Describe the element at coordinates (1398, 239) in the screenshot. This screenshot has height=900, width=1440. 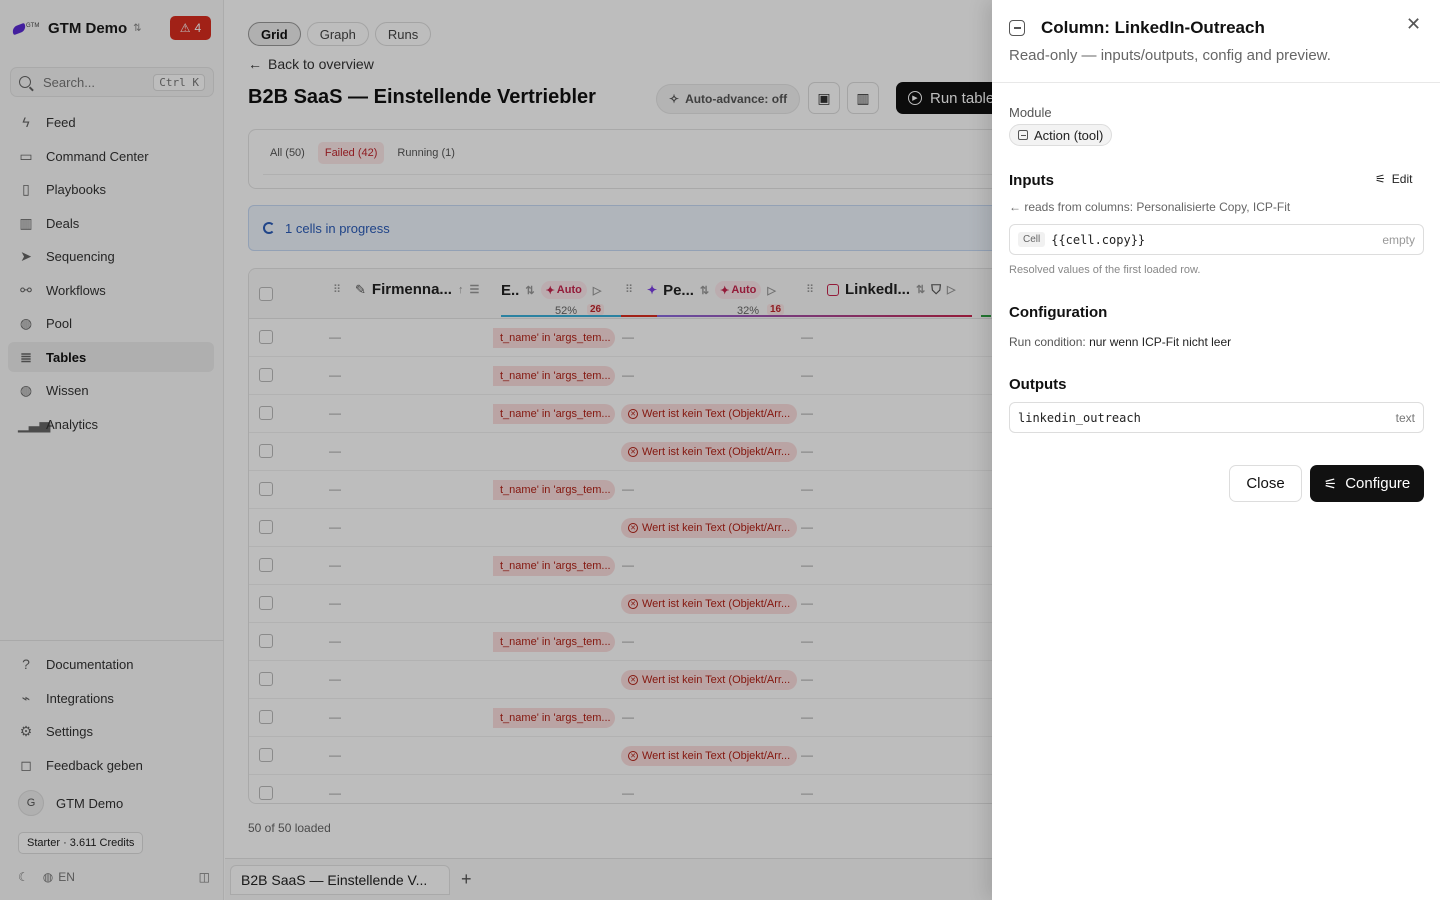
I see `input-preview-value: empty` at that location.